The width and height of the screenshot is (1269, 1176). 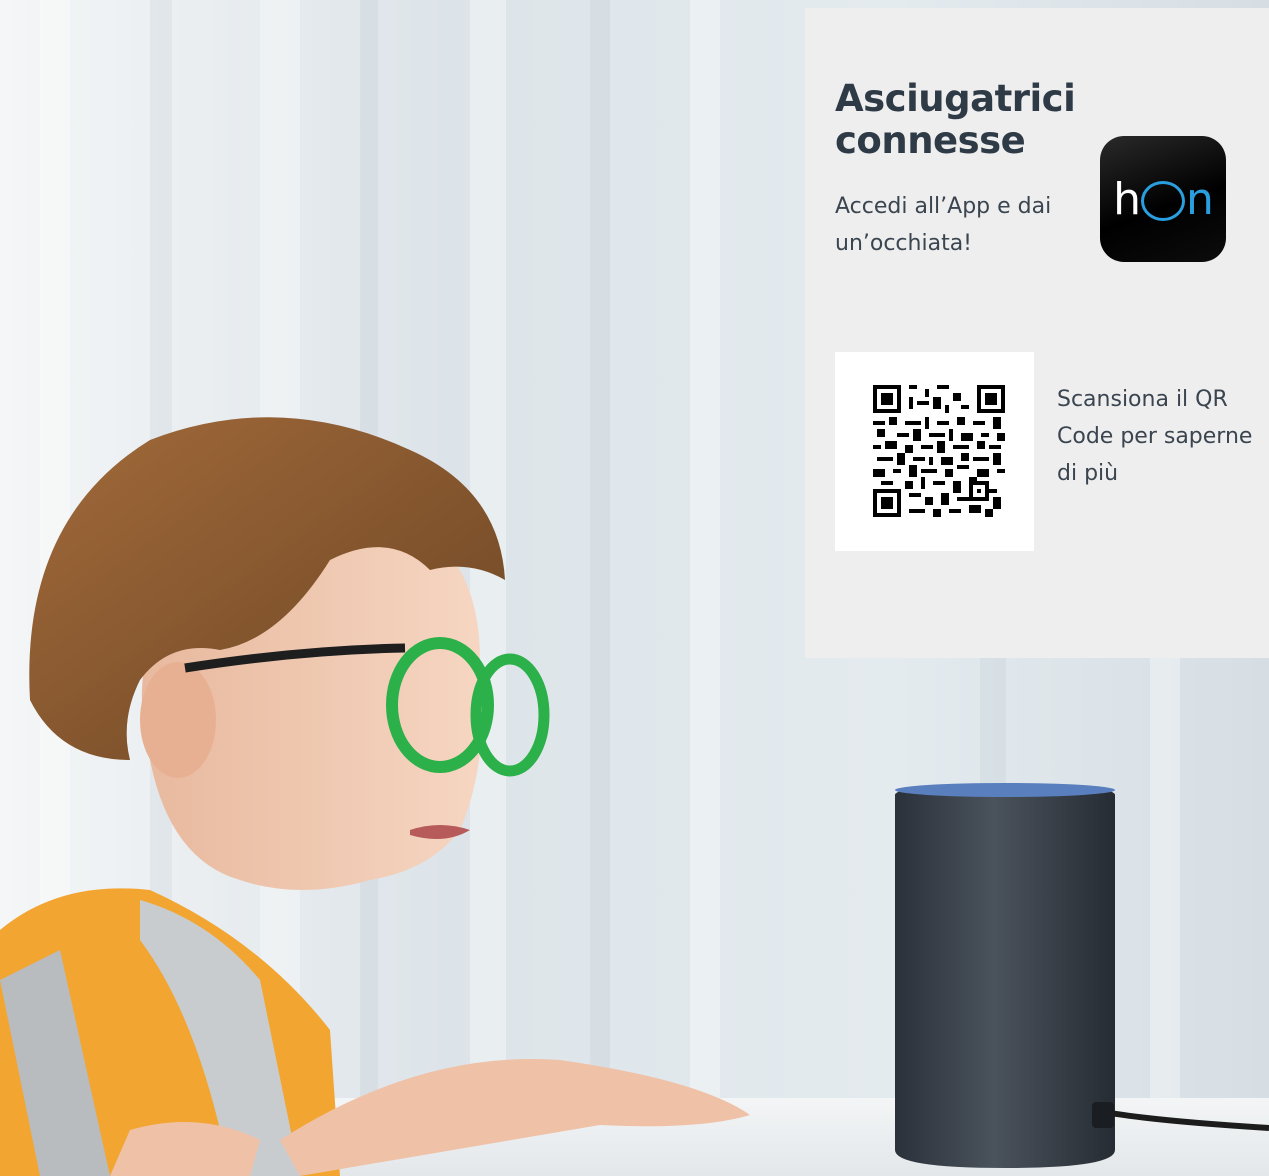 I want to click on hon-logo-h: h, so click(x=1127, y=199).